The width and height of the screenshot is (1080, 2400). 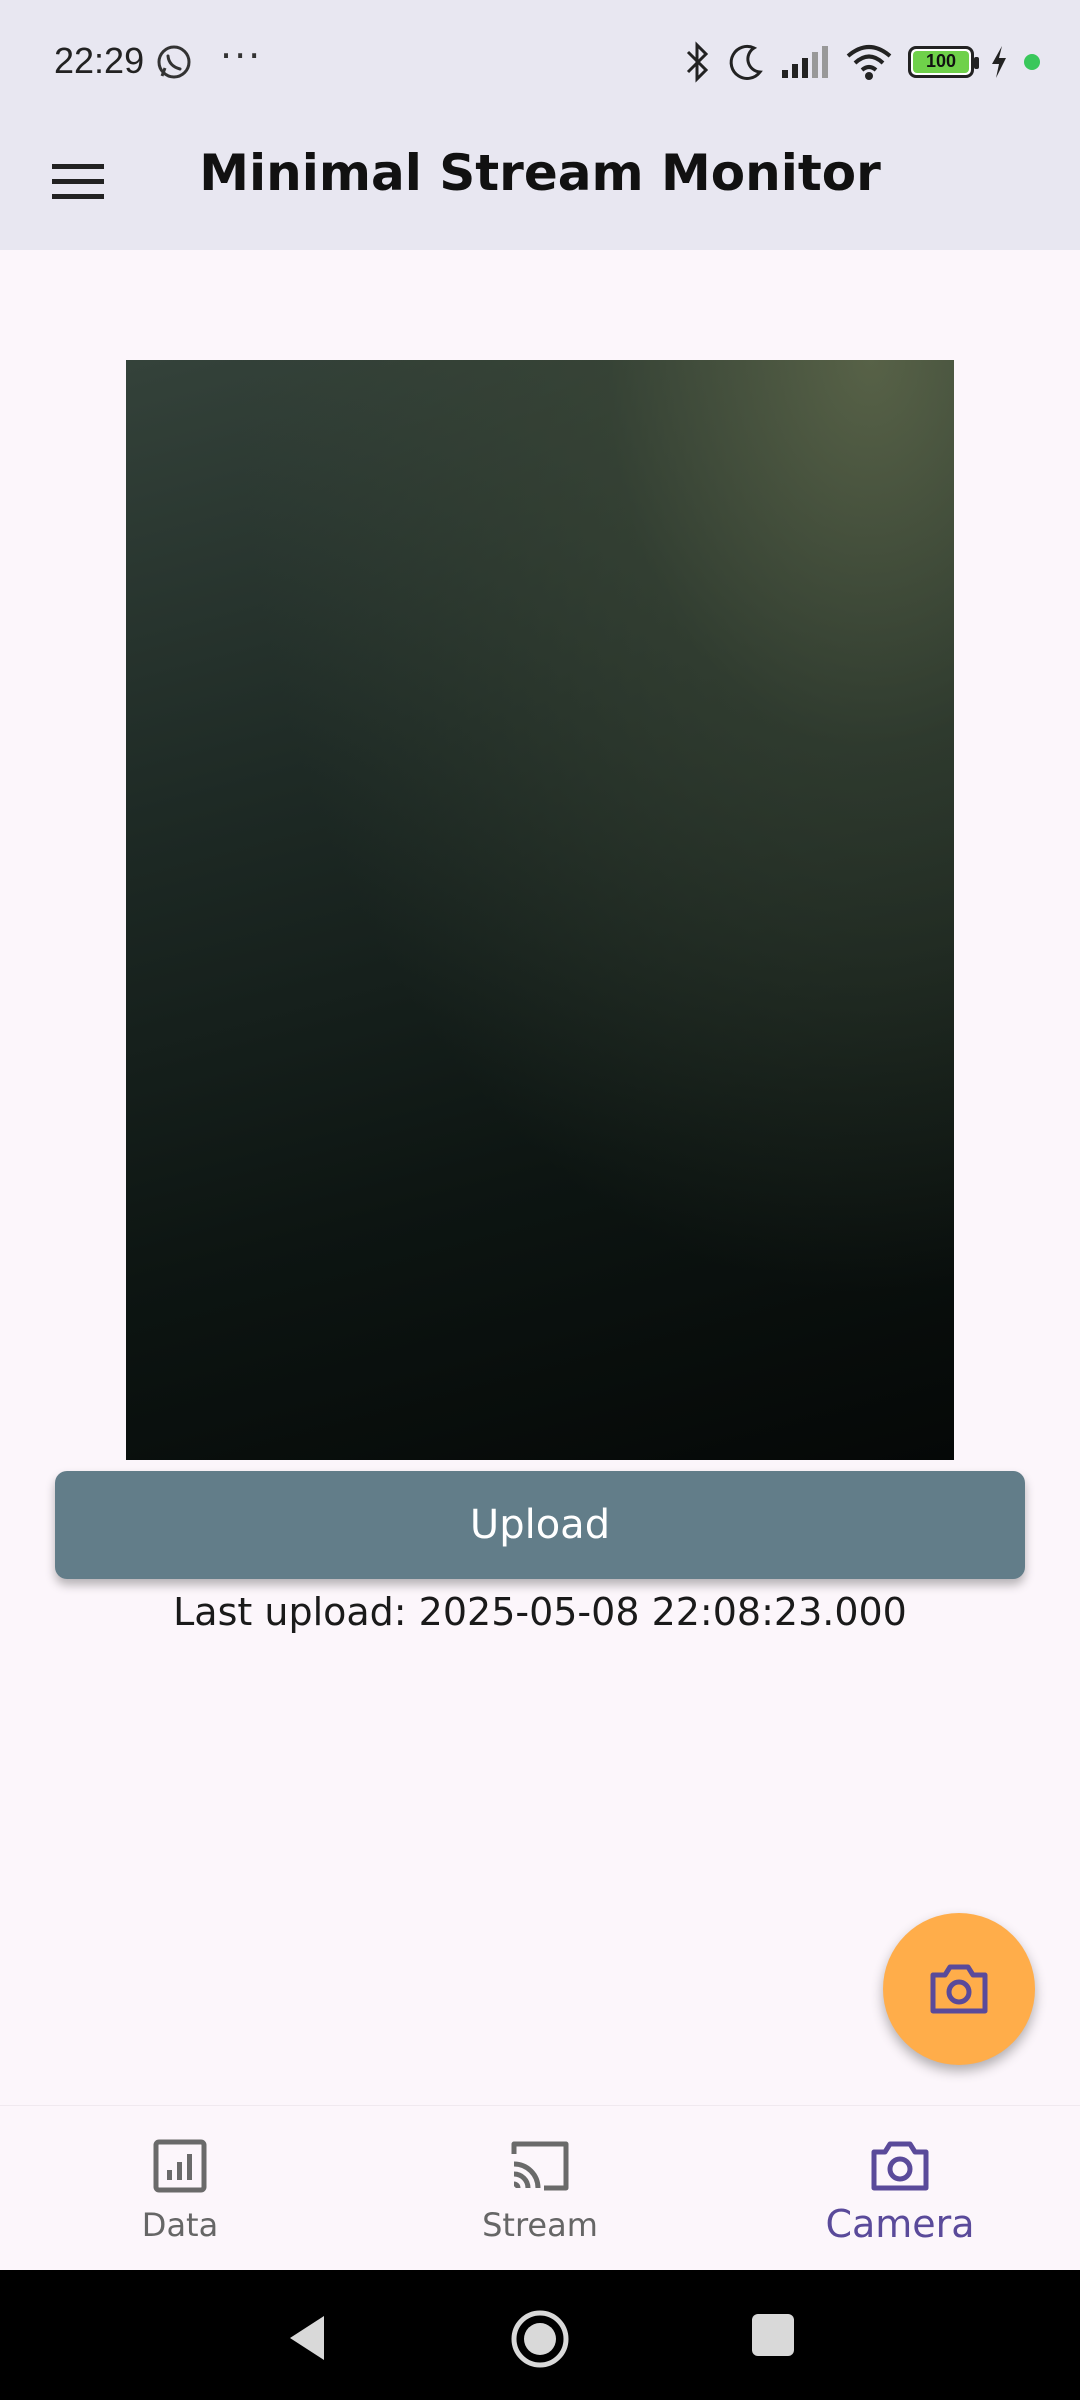 I want to click on status-icons: 100, so click(x=861, y=62).